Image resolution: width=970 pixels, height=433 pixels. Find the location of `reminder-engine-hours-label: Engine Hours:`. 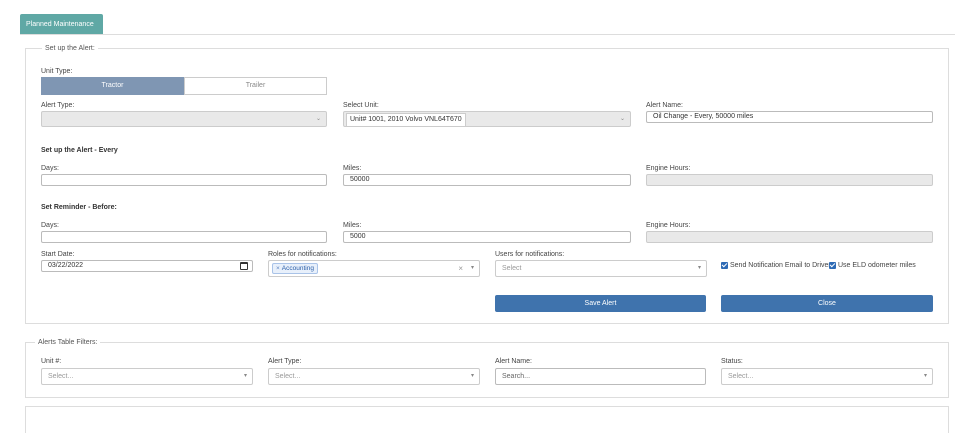

reminder-engine-hours-label: Engine Hours: is located at coordinates (668, 225).